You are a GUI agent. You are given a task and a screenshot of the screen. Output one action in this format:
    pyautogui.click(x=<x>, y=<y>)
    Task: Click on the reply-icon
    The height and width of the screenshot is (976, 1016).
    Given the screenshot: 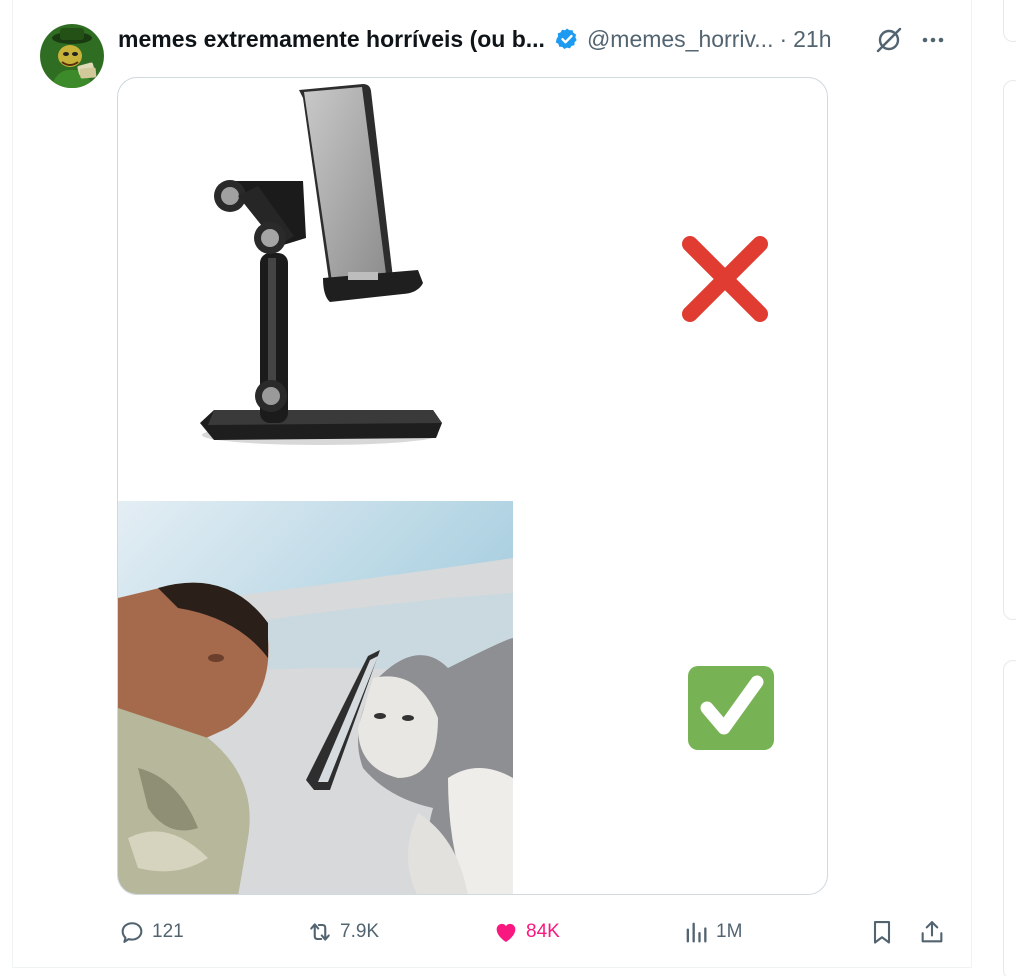 What is the action you would take?
    pyautogui.click(x=132, y=932)
    